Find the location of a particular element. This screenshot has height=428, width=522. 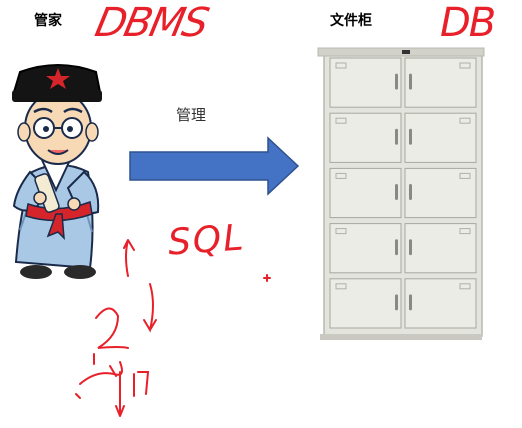

steward-illustration is located at coordinates (57, 171).